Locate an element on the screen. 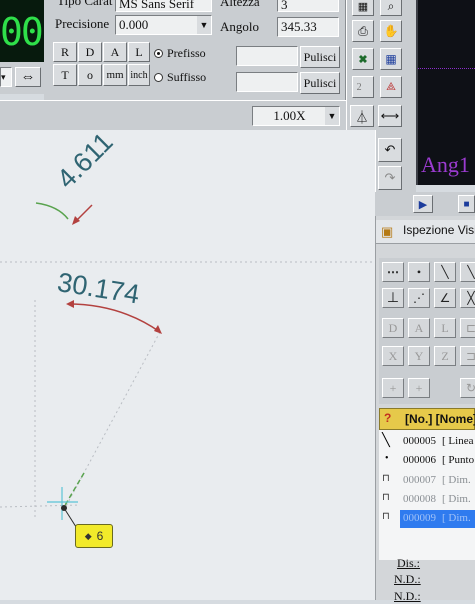 The image size is (475, 604). list-item-number: 000009 is located at coordinates (419, 518).